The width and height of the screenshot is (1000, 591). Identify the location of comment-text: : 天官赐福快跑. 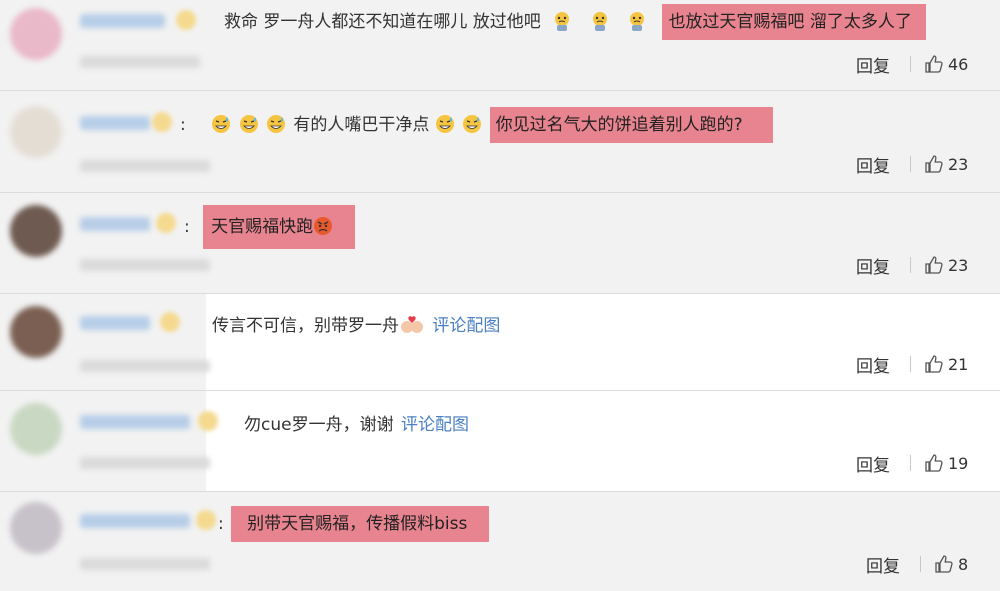
(270, 227).